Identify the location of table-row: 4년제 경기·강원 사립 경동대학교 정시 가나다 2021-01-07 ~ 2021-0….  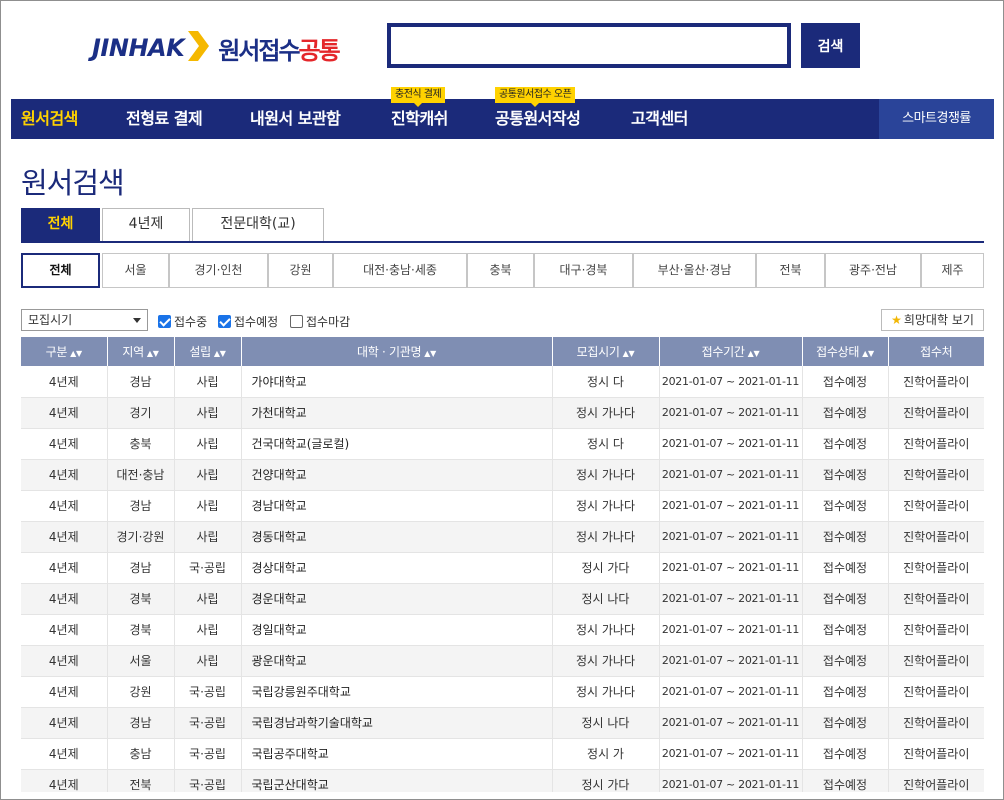
(502, 537).